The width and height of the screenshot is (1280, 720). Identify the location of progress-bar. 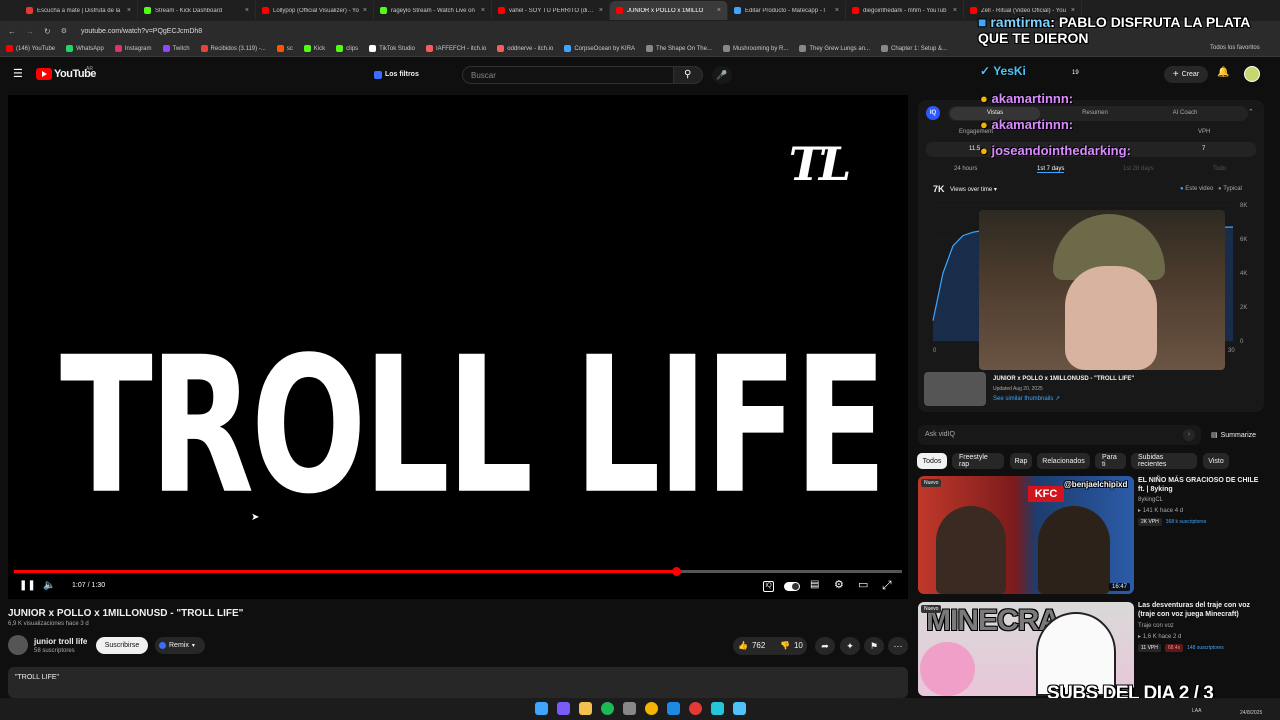
(458, 571).